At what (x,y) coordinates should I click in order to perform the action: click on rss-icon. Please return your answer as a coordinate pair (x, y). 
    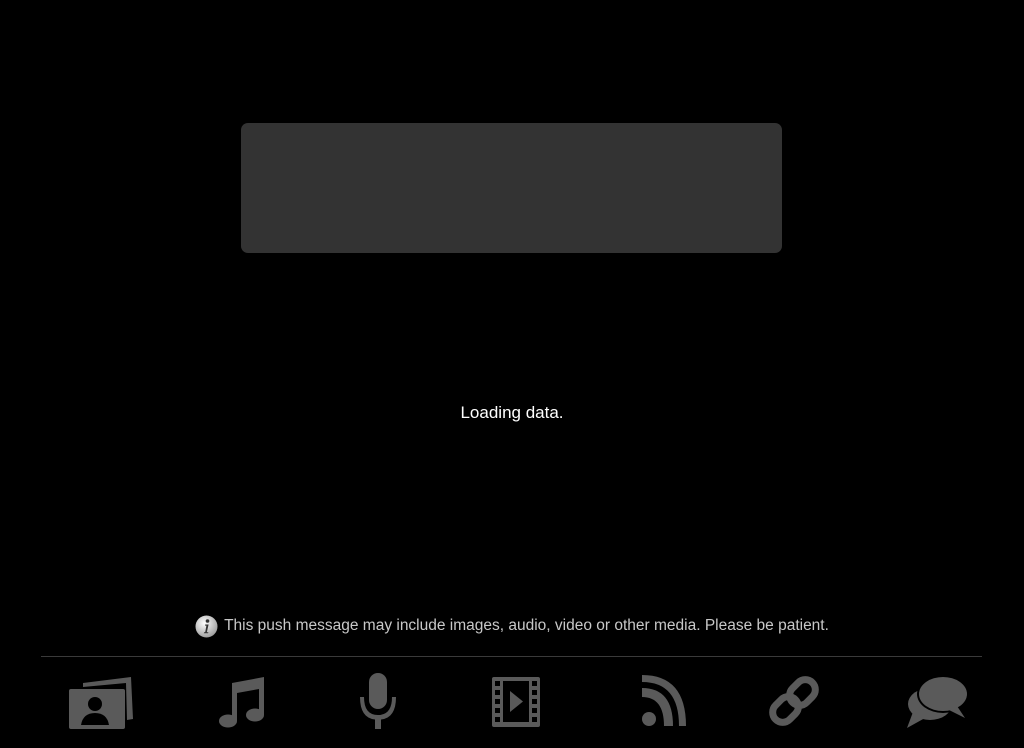
    Looking at the image, I should click on (660, 701).